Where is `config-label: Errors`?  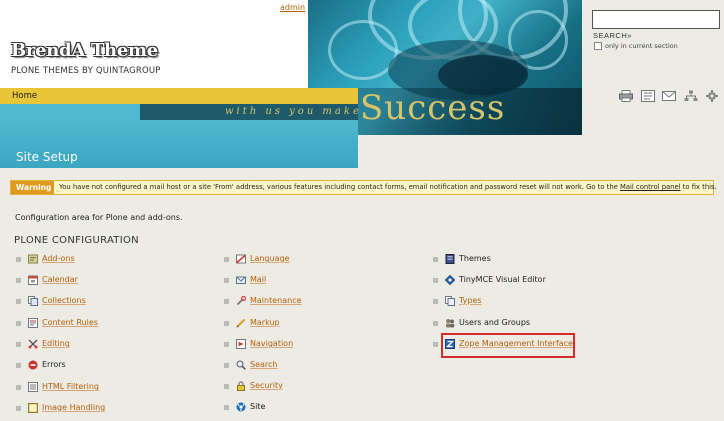
config-label: Errors is located at coordinates (54, 364).